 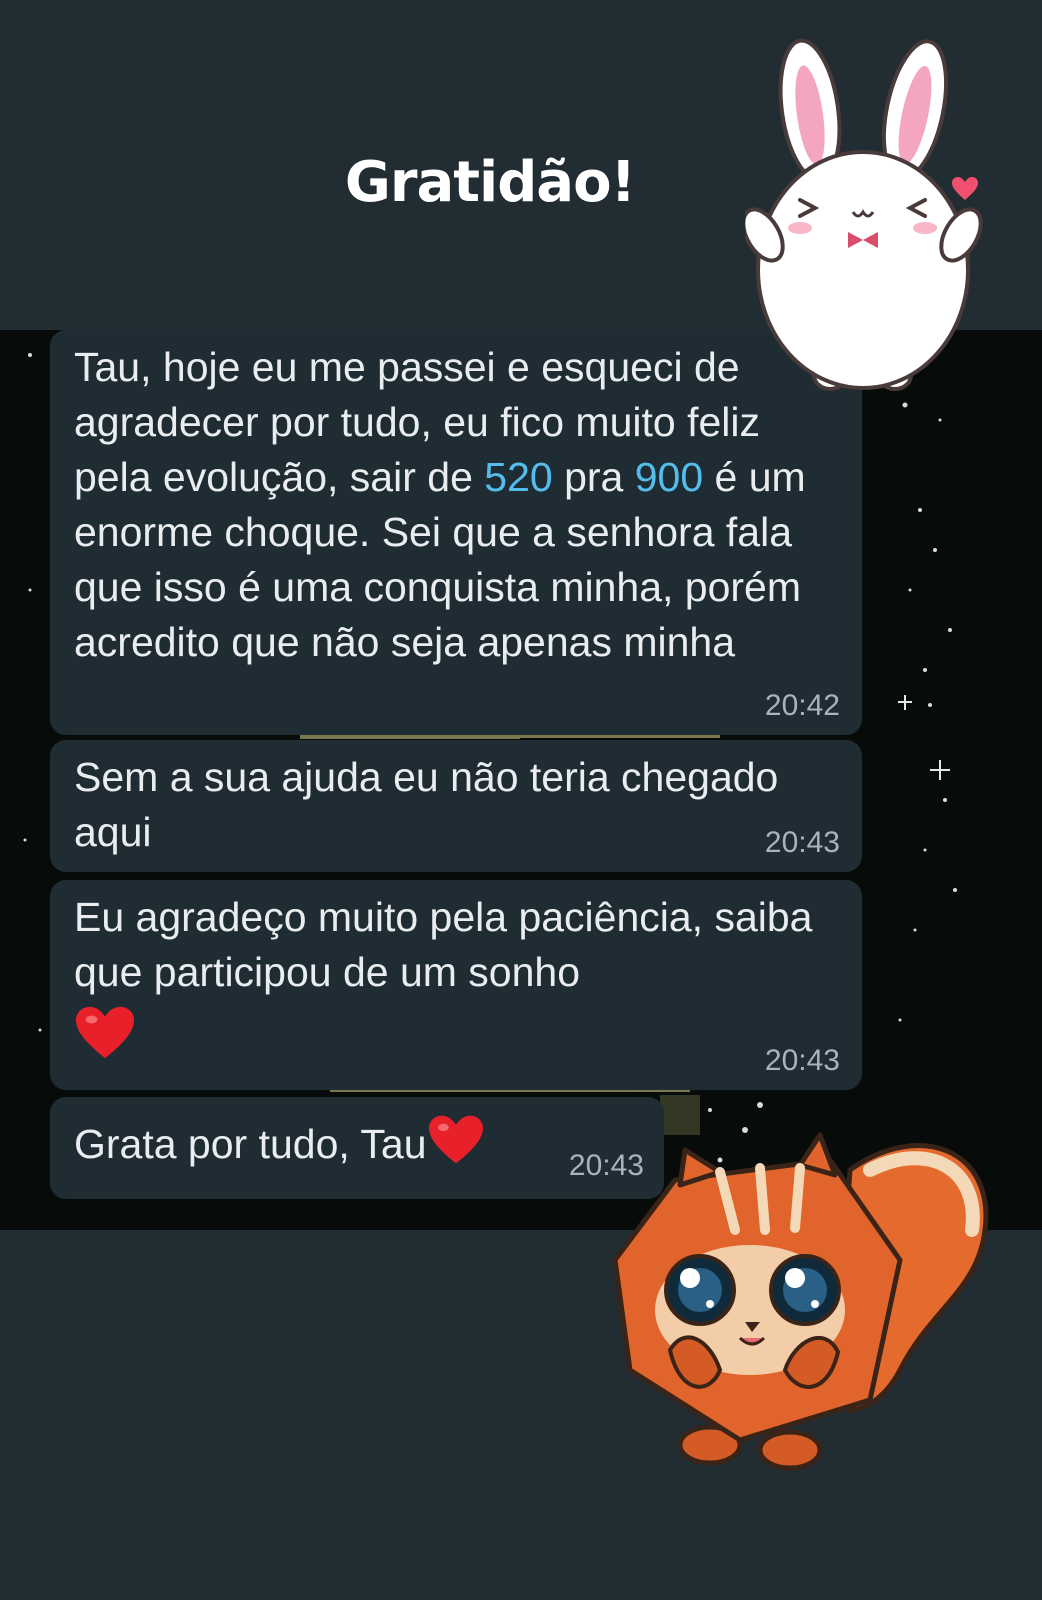 What do you see at coordinates (800, 1301) in the screenshot?
I see `squirrel-sticker` at bounding box center [800, 1301].